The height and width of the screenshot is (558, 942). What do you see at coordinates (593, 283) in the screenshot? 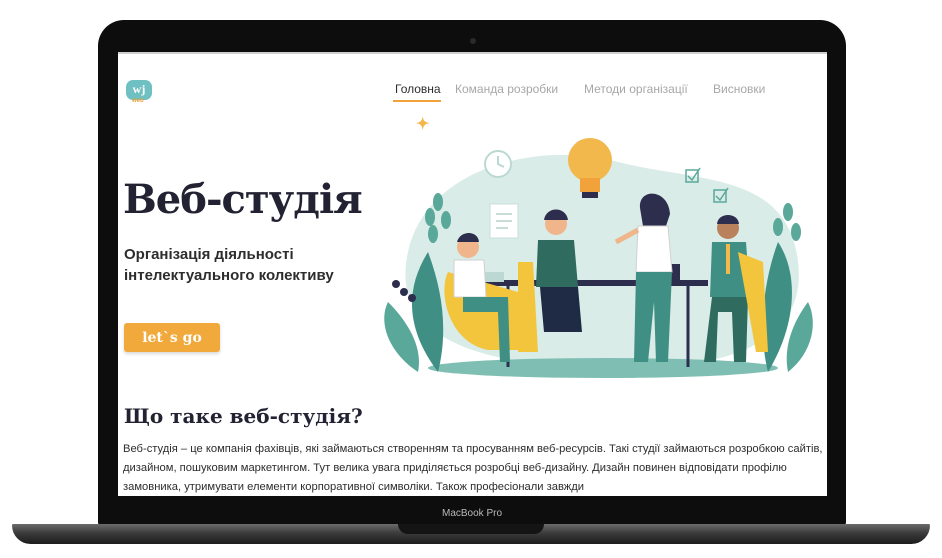
I see `meeting-table` at bounding box center [593, 283].